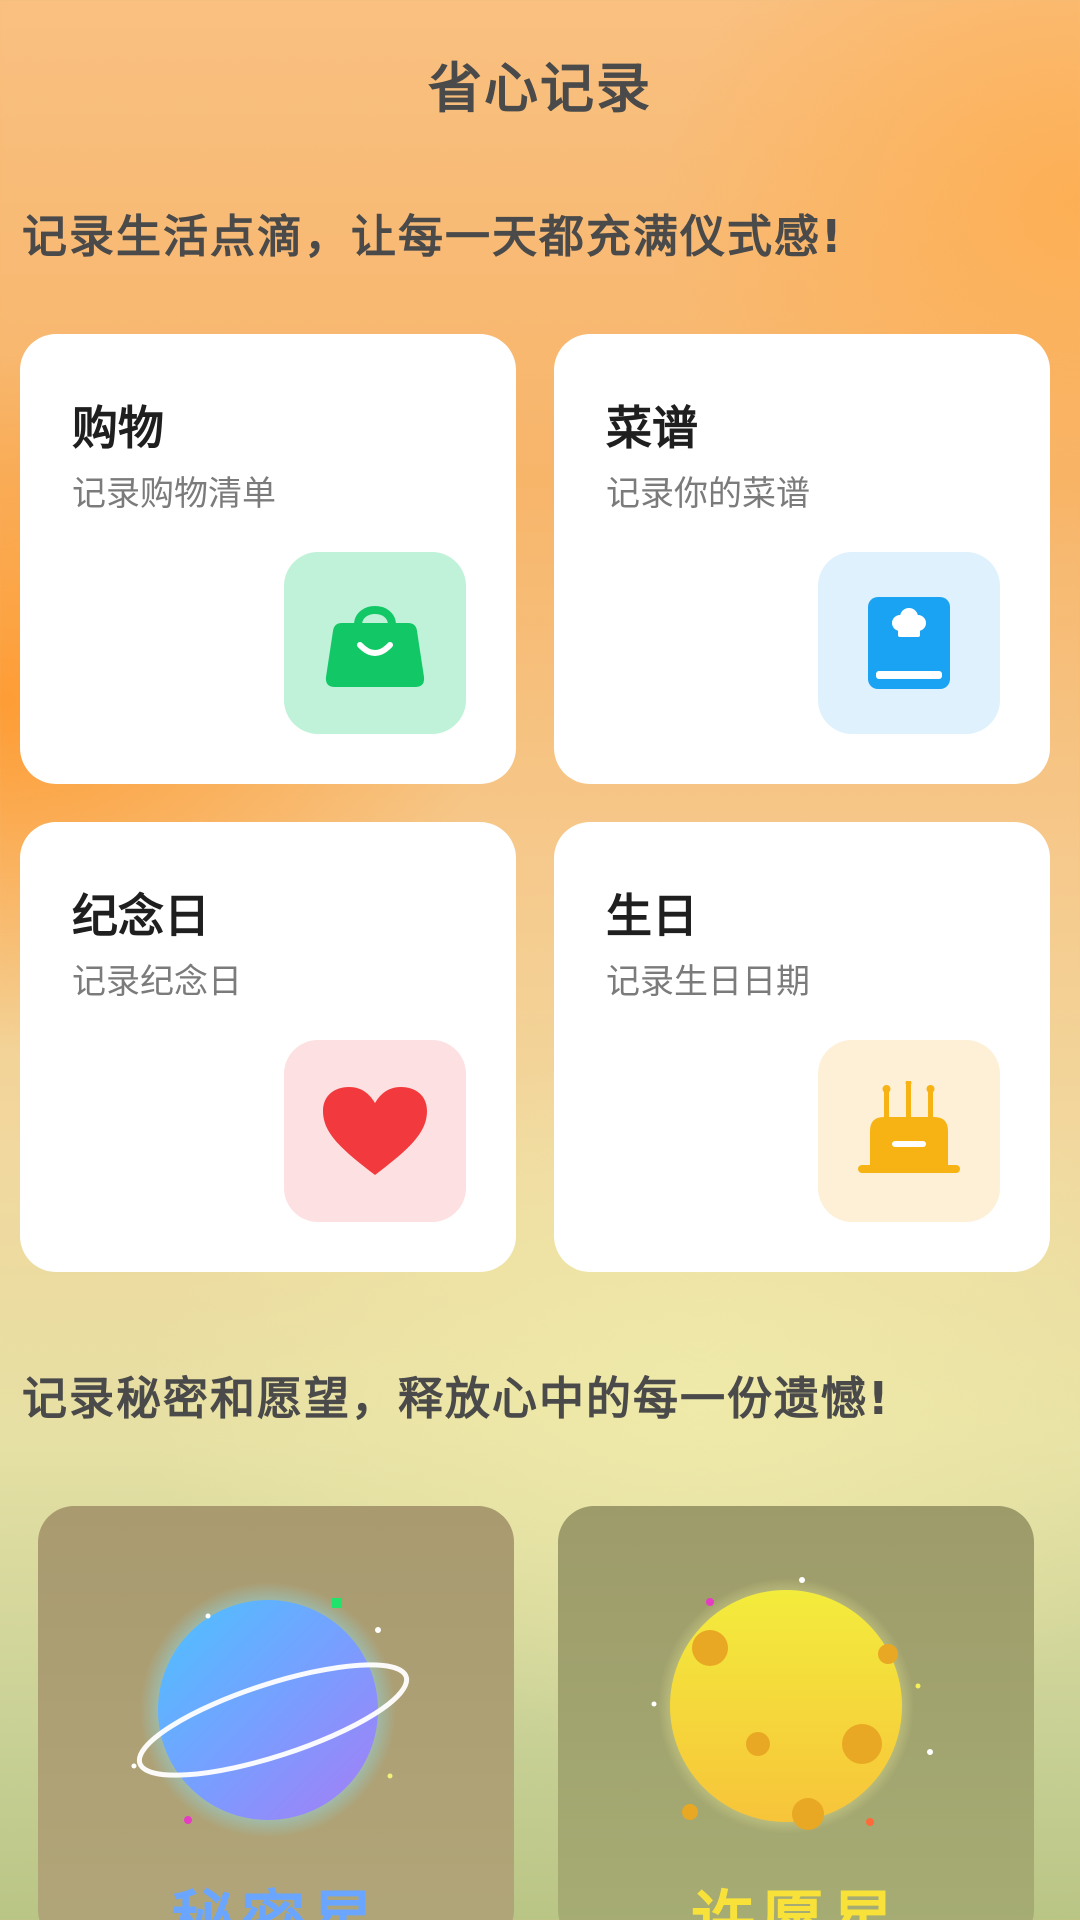 The width and height of the screenshot is (1080, 1920). What do you see at coordinates (540, 88) in the screenshot?
I see `page-title: 省心记录` at bounding box center [540, 88].